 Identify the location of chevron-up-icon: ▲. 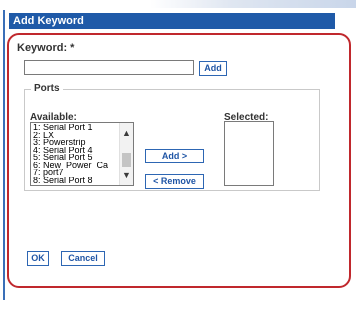
(126, 133).